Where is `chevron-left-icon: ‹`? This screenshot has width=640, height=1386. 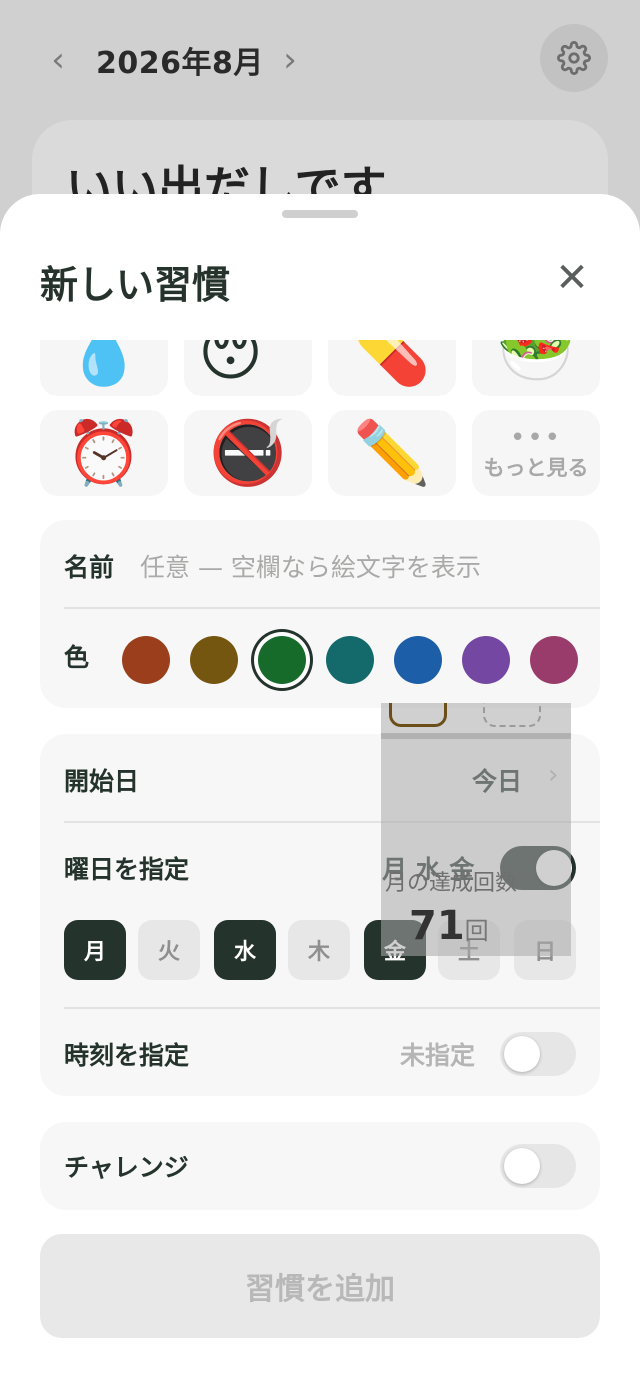
chevron-left-icon: ‹ is located at coordinates (58, 60).